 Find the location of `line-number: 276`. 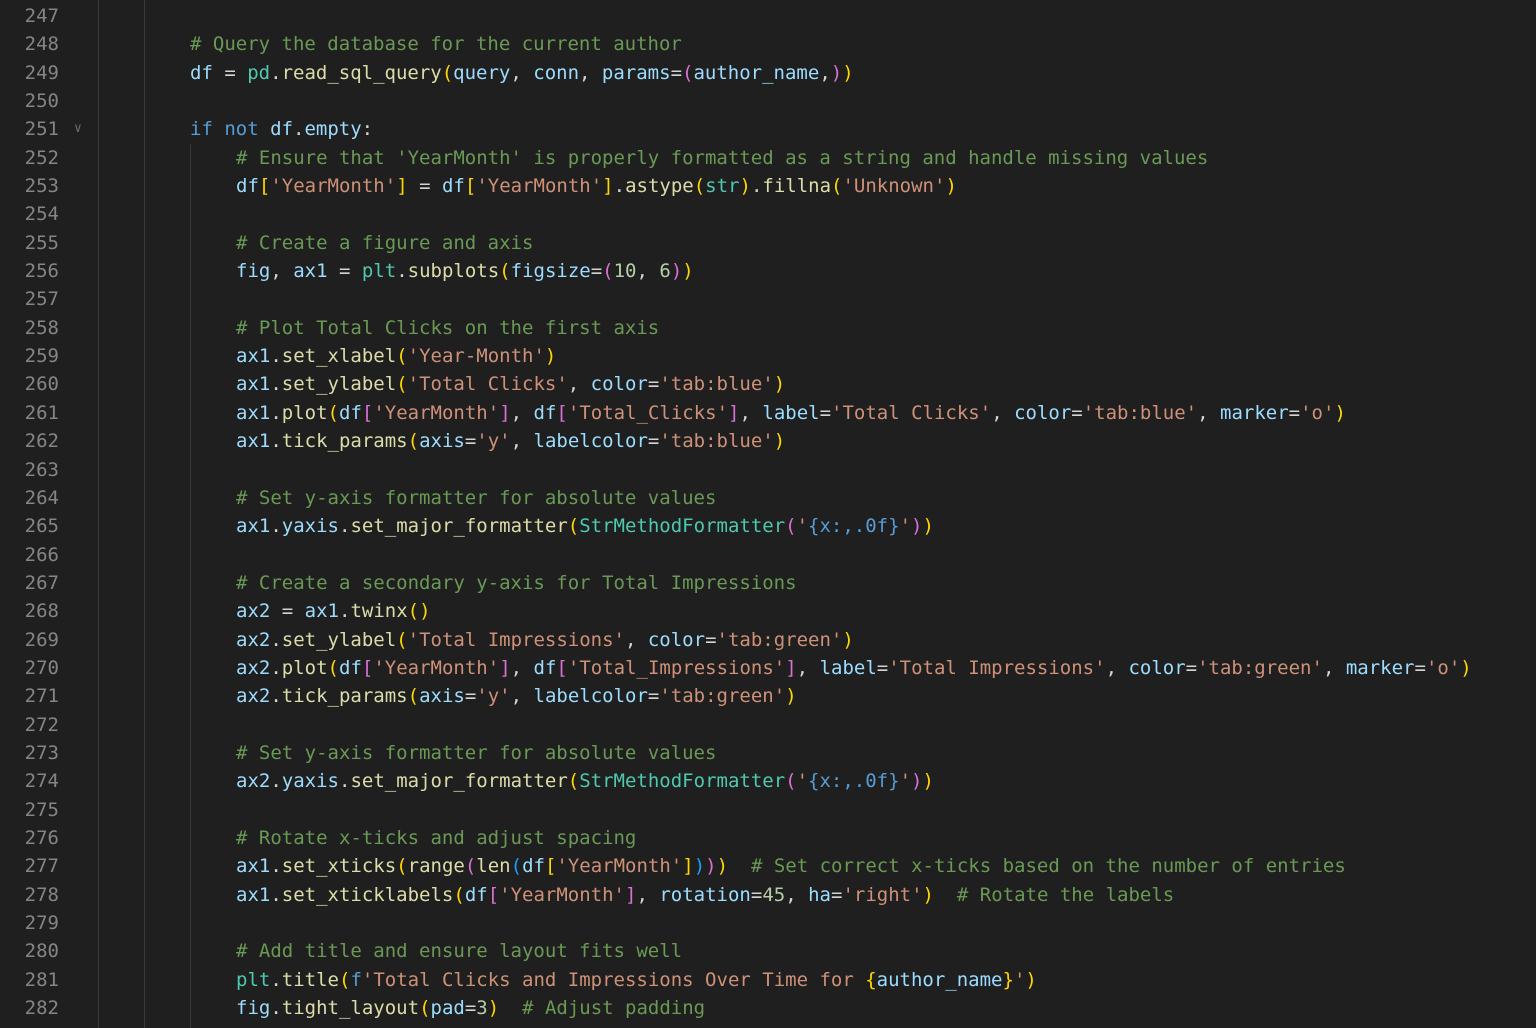

line-number: 276 is located at coordinates (41, 837).